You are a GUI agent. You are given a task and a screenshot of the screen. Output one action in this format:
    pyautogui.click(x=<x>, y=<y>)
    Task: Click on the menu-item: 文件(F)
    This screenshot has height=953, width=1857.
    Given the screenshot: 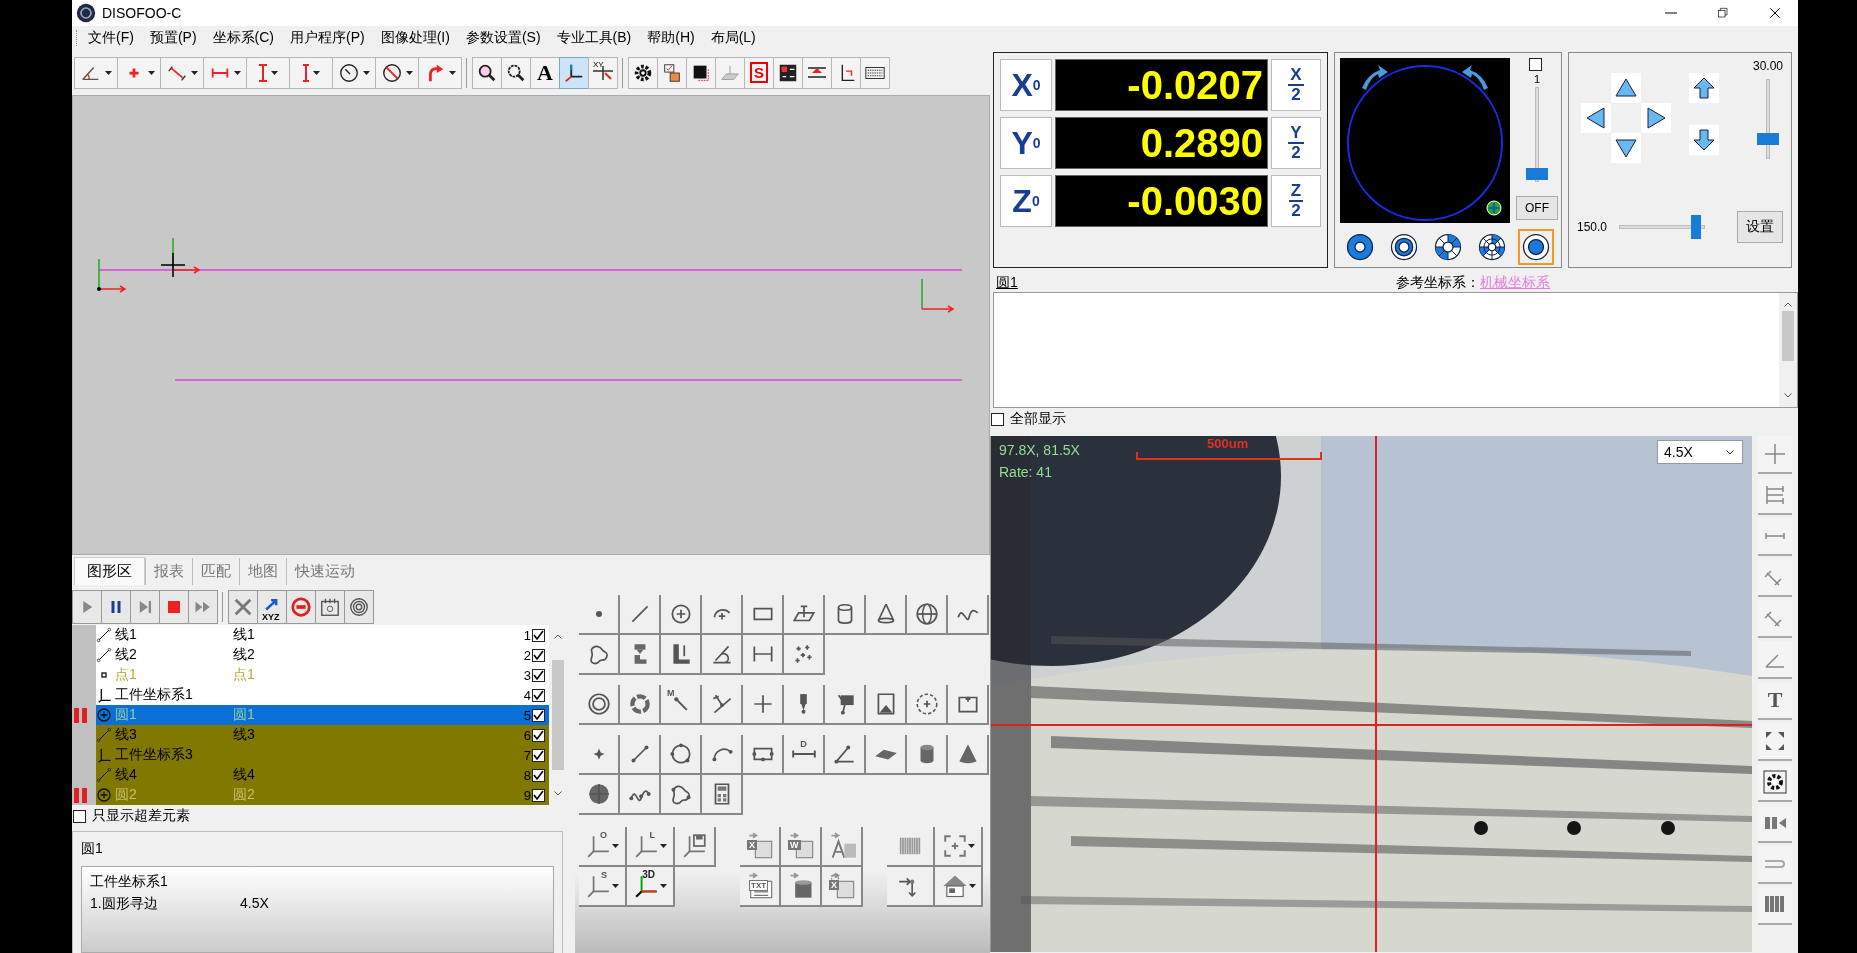 What is the action you would take?
    pyautogui.click(x=111, y=38)
    